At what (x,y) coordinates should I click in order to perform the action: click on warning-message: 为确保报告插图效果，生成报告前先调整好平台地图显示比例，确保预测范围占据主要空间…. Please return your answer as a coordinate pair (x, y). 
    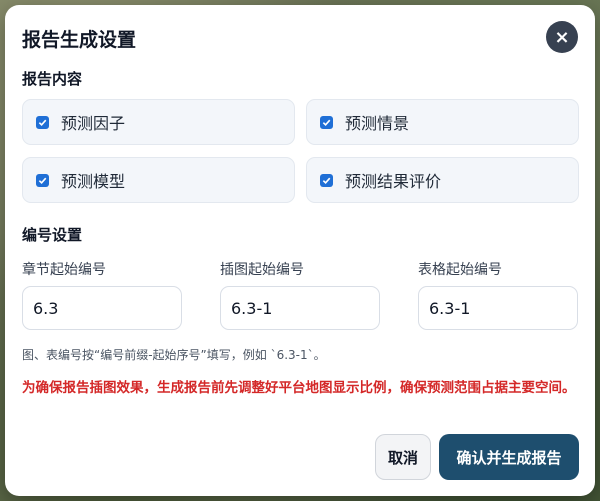
    Looking at the image, I should click on (299, 388).